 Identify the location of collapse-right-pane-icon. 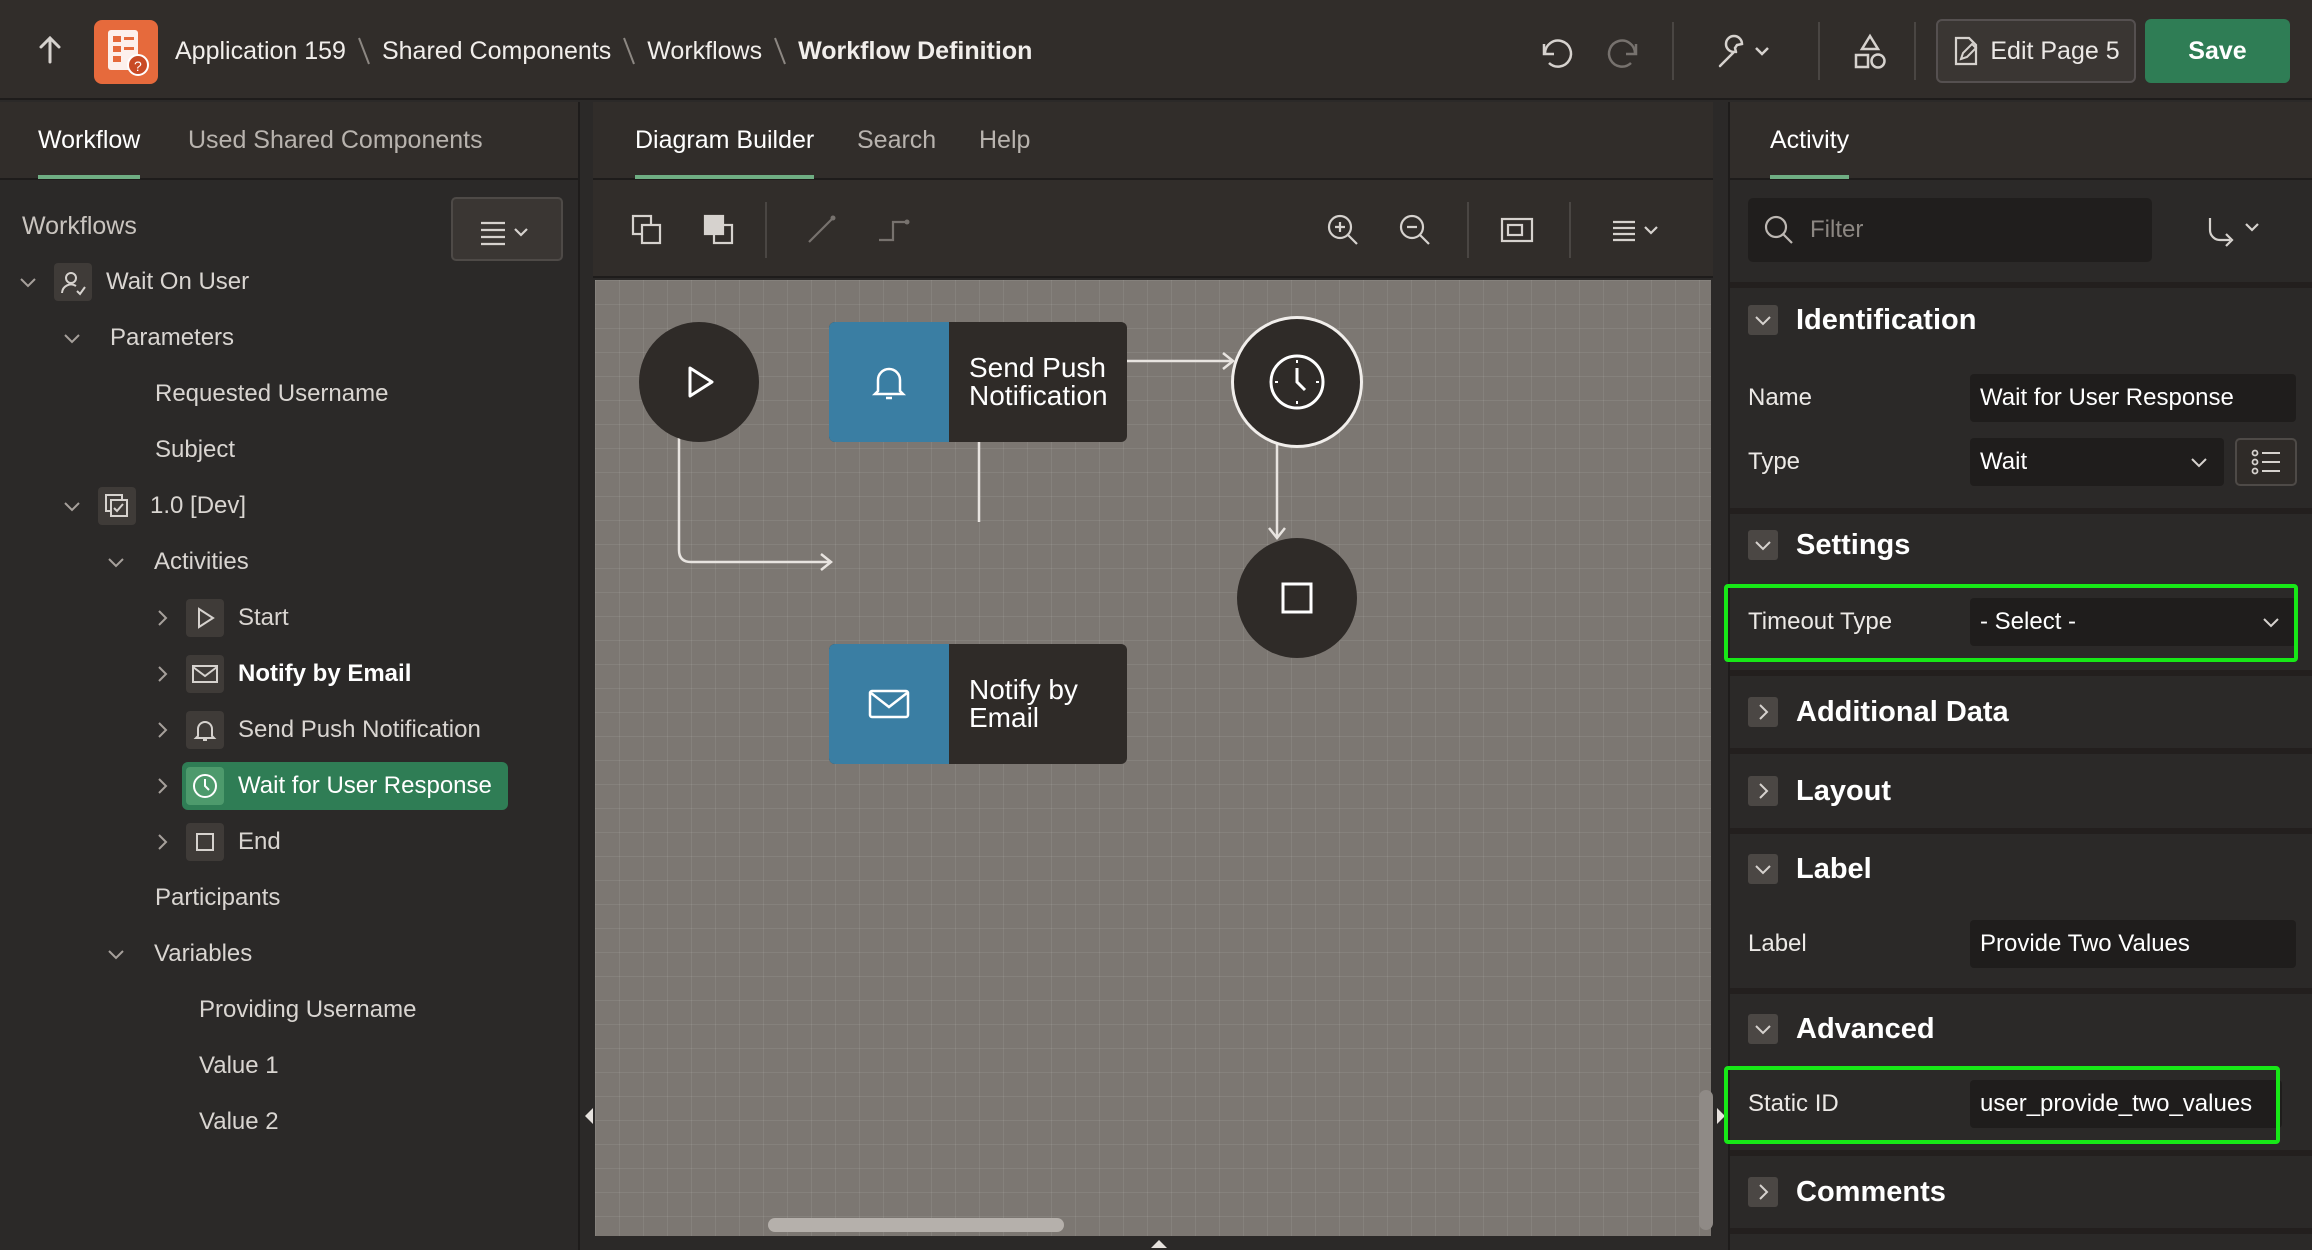
(1721, 1116).